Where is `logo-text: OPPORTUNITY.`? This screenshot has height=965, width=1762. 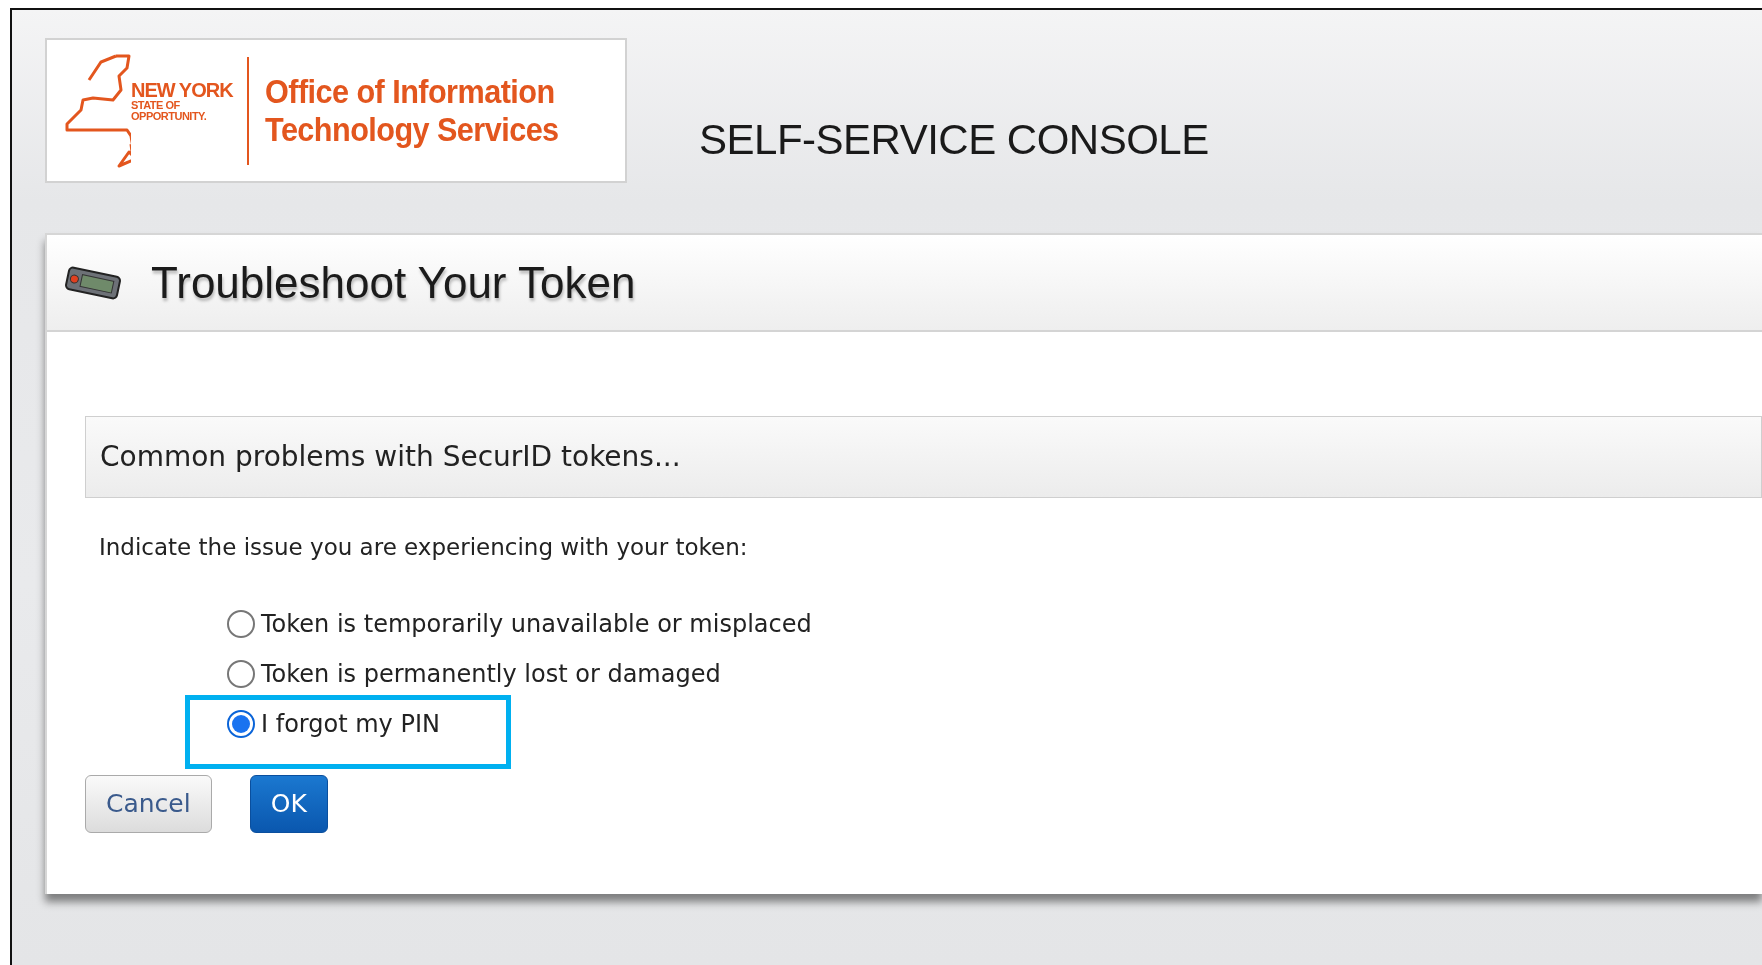
logo-text: OPPORTUNITY. is located at coordinates (169, 116).